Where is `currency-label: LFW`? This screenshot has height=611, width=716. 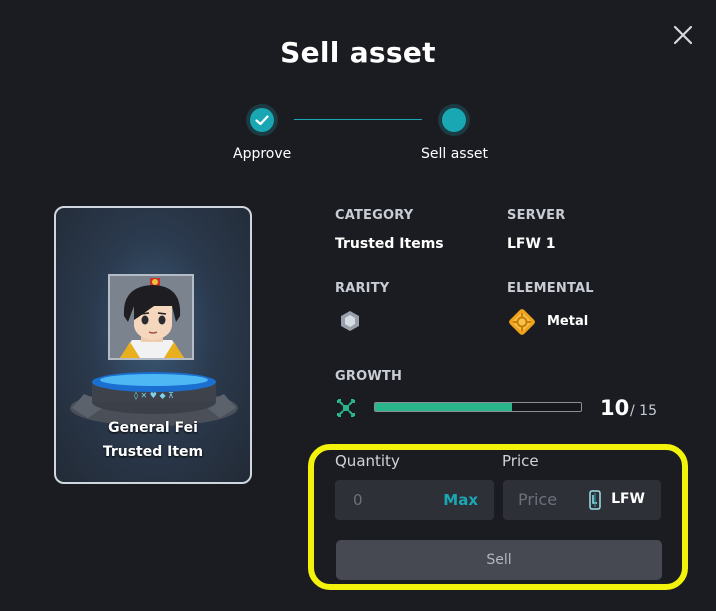
currency-label: LFW is located at coordinates (628, 499).